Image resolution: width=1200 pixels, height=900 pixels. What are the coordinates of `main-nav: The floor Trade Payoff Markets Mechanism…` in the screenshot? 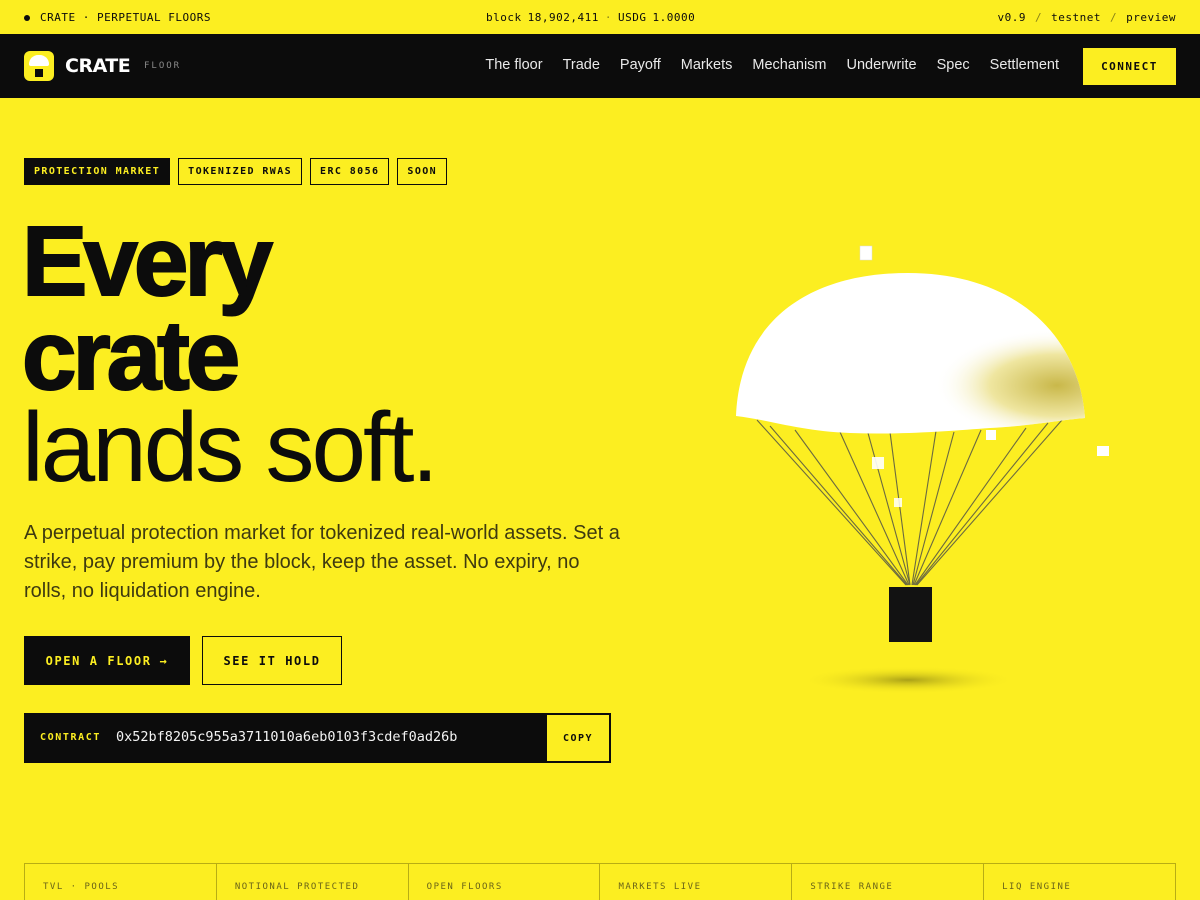 It's located at (772, 65).